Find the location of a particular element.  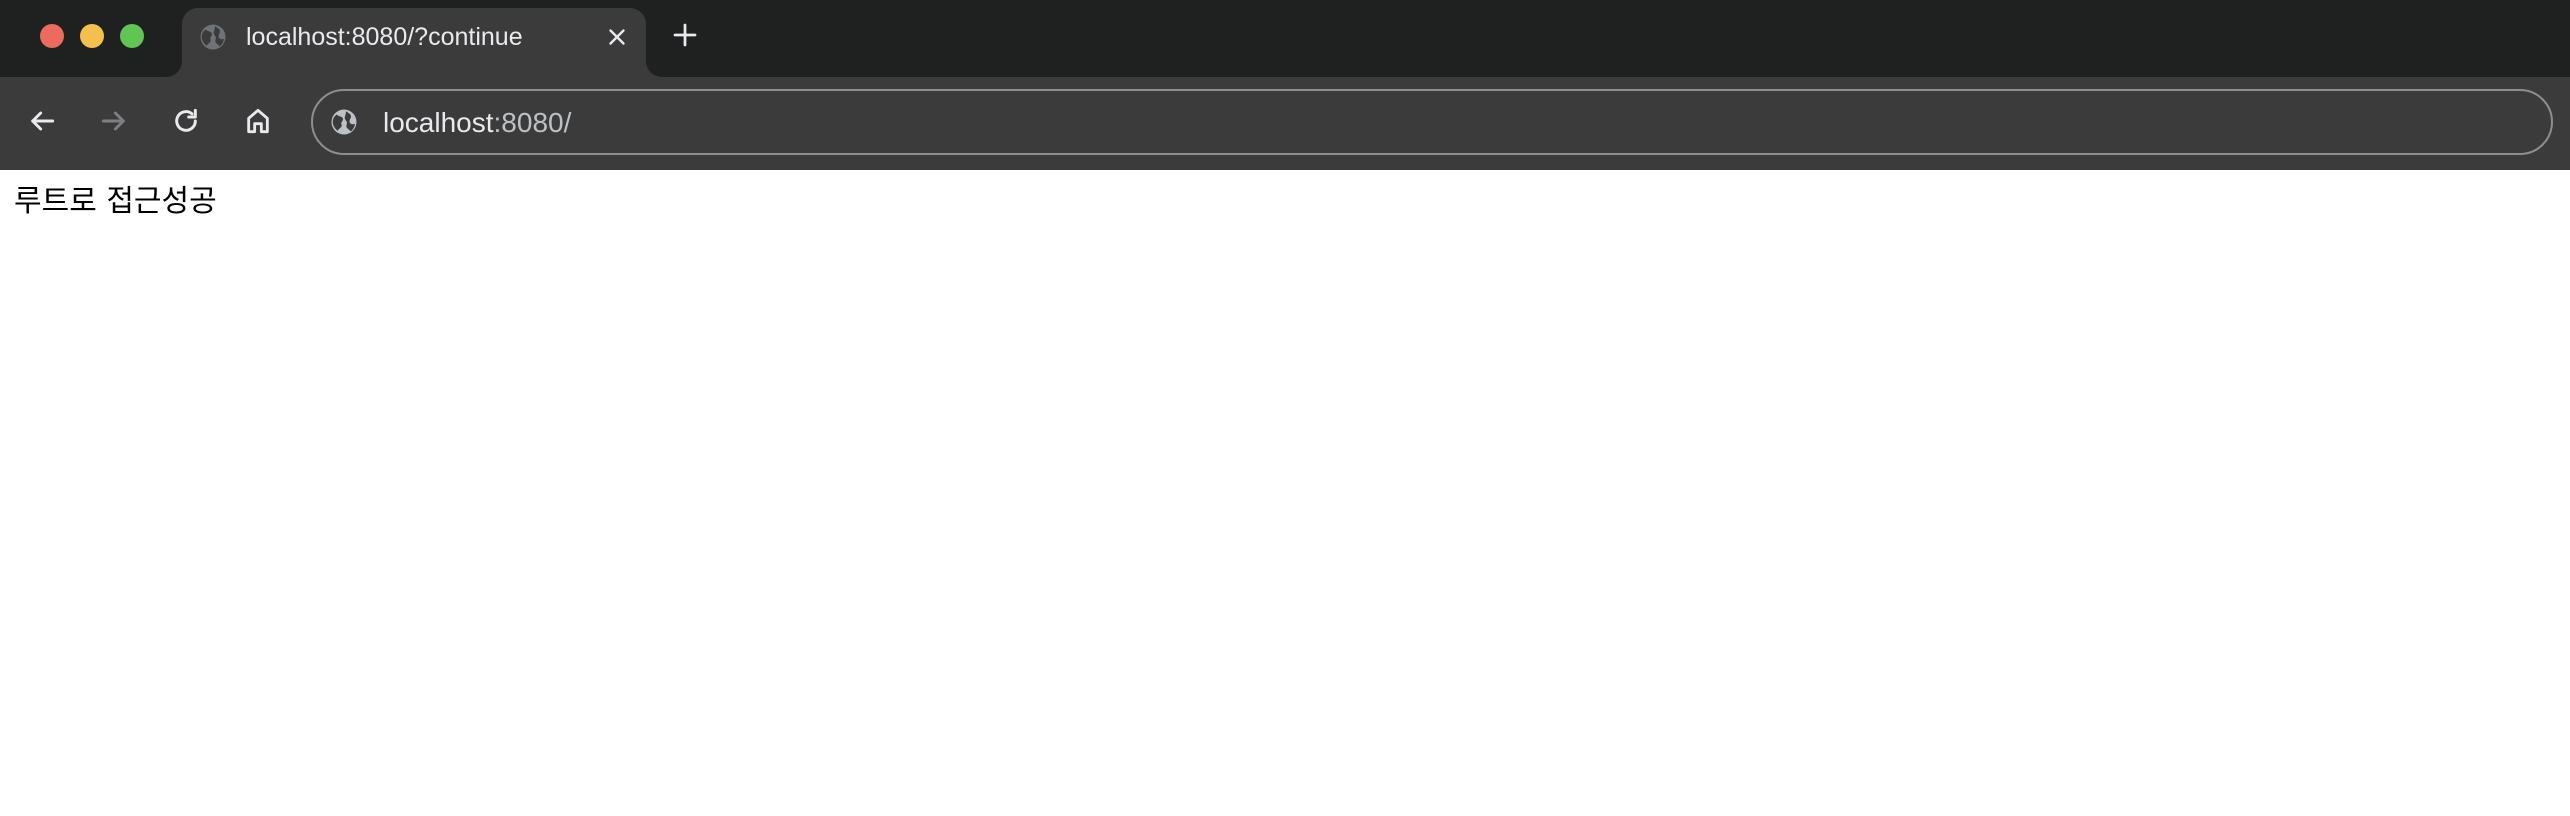

home-button is located at coordinates (258, 121).